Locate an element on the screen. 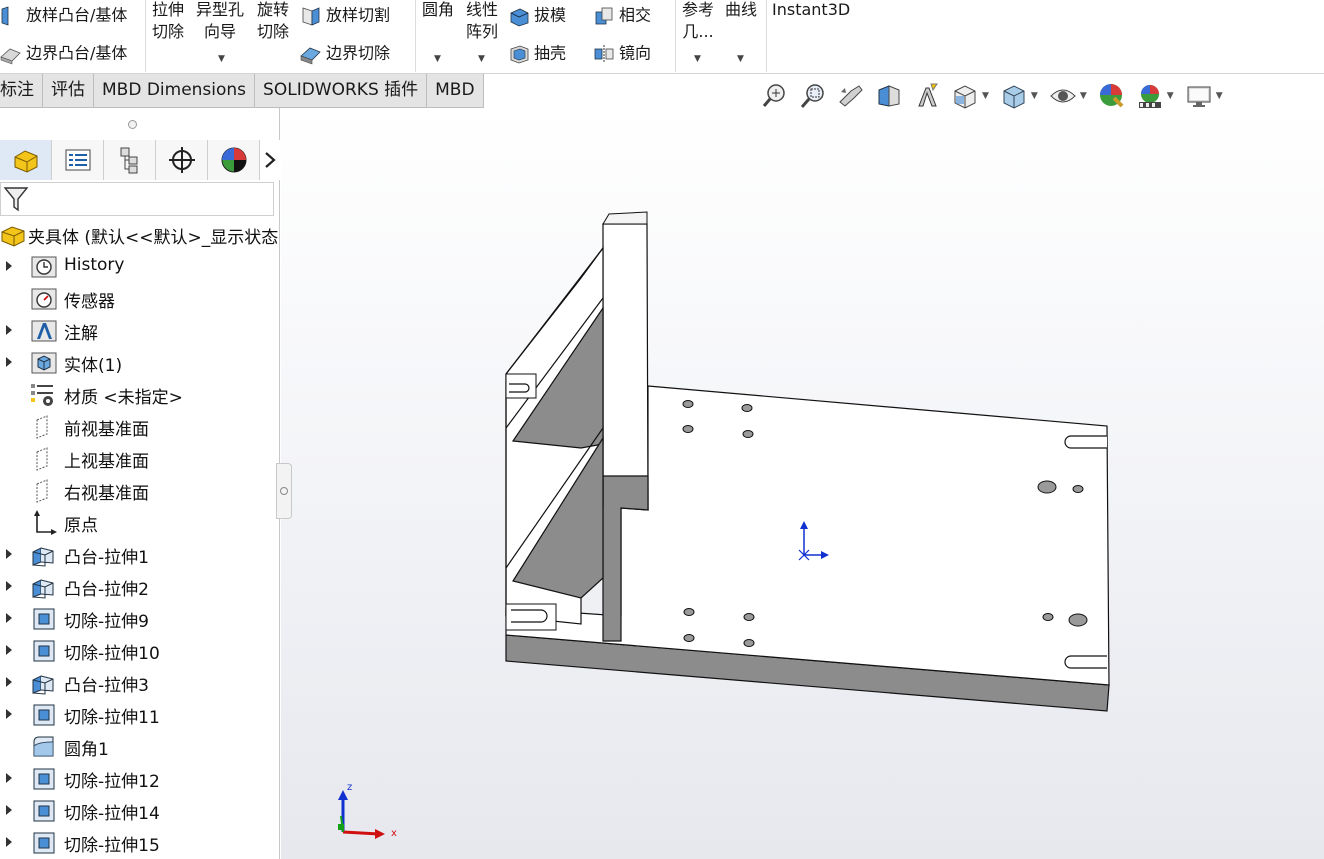 The width and height of the screenshot is (1324, 859). tree-item: 凸台-拉伸2 is located at coordinates (140, 586).